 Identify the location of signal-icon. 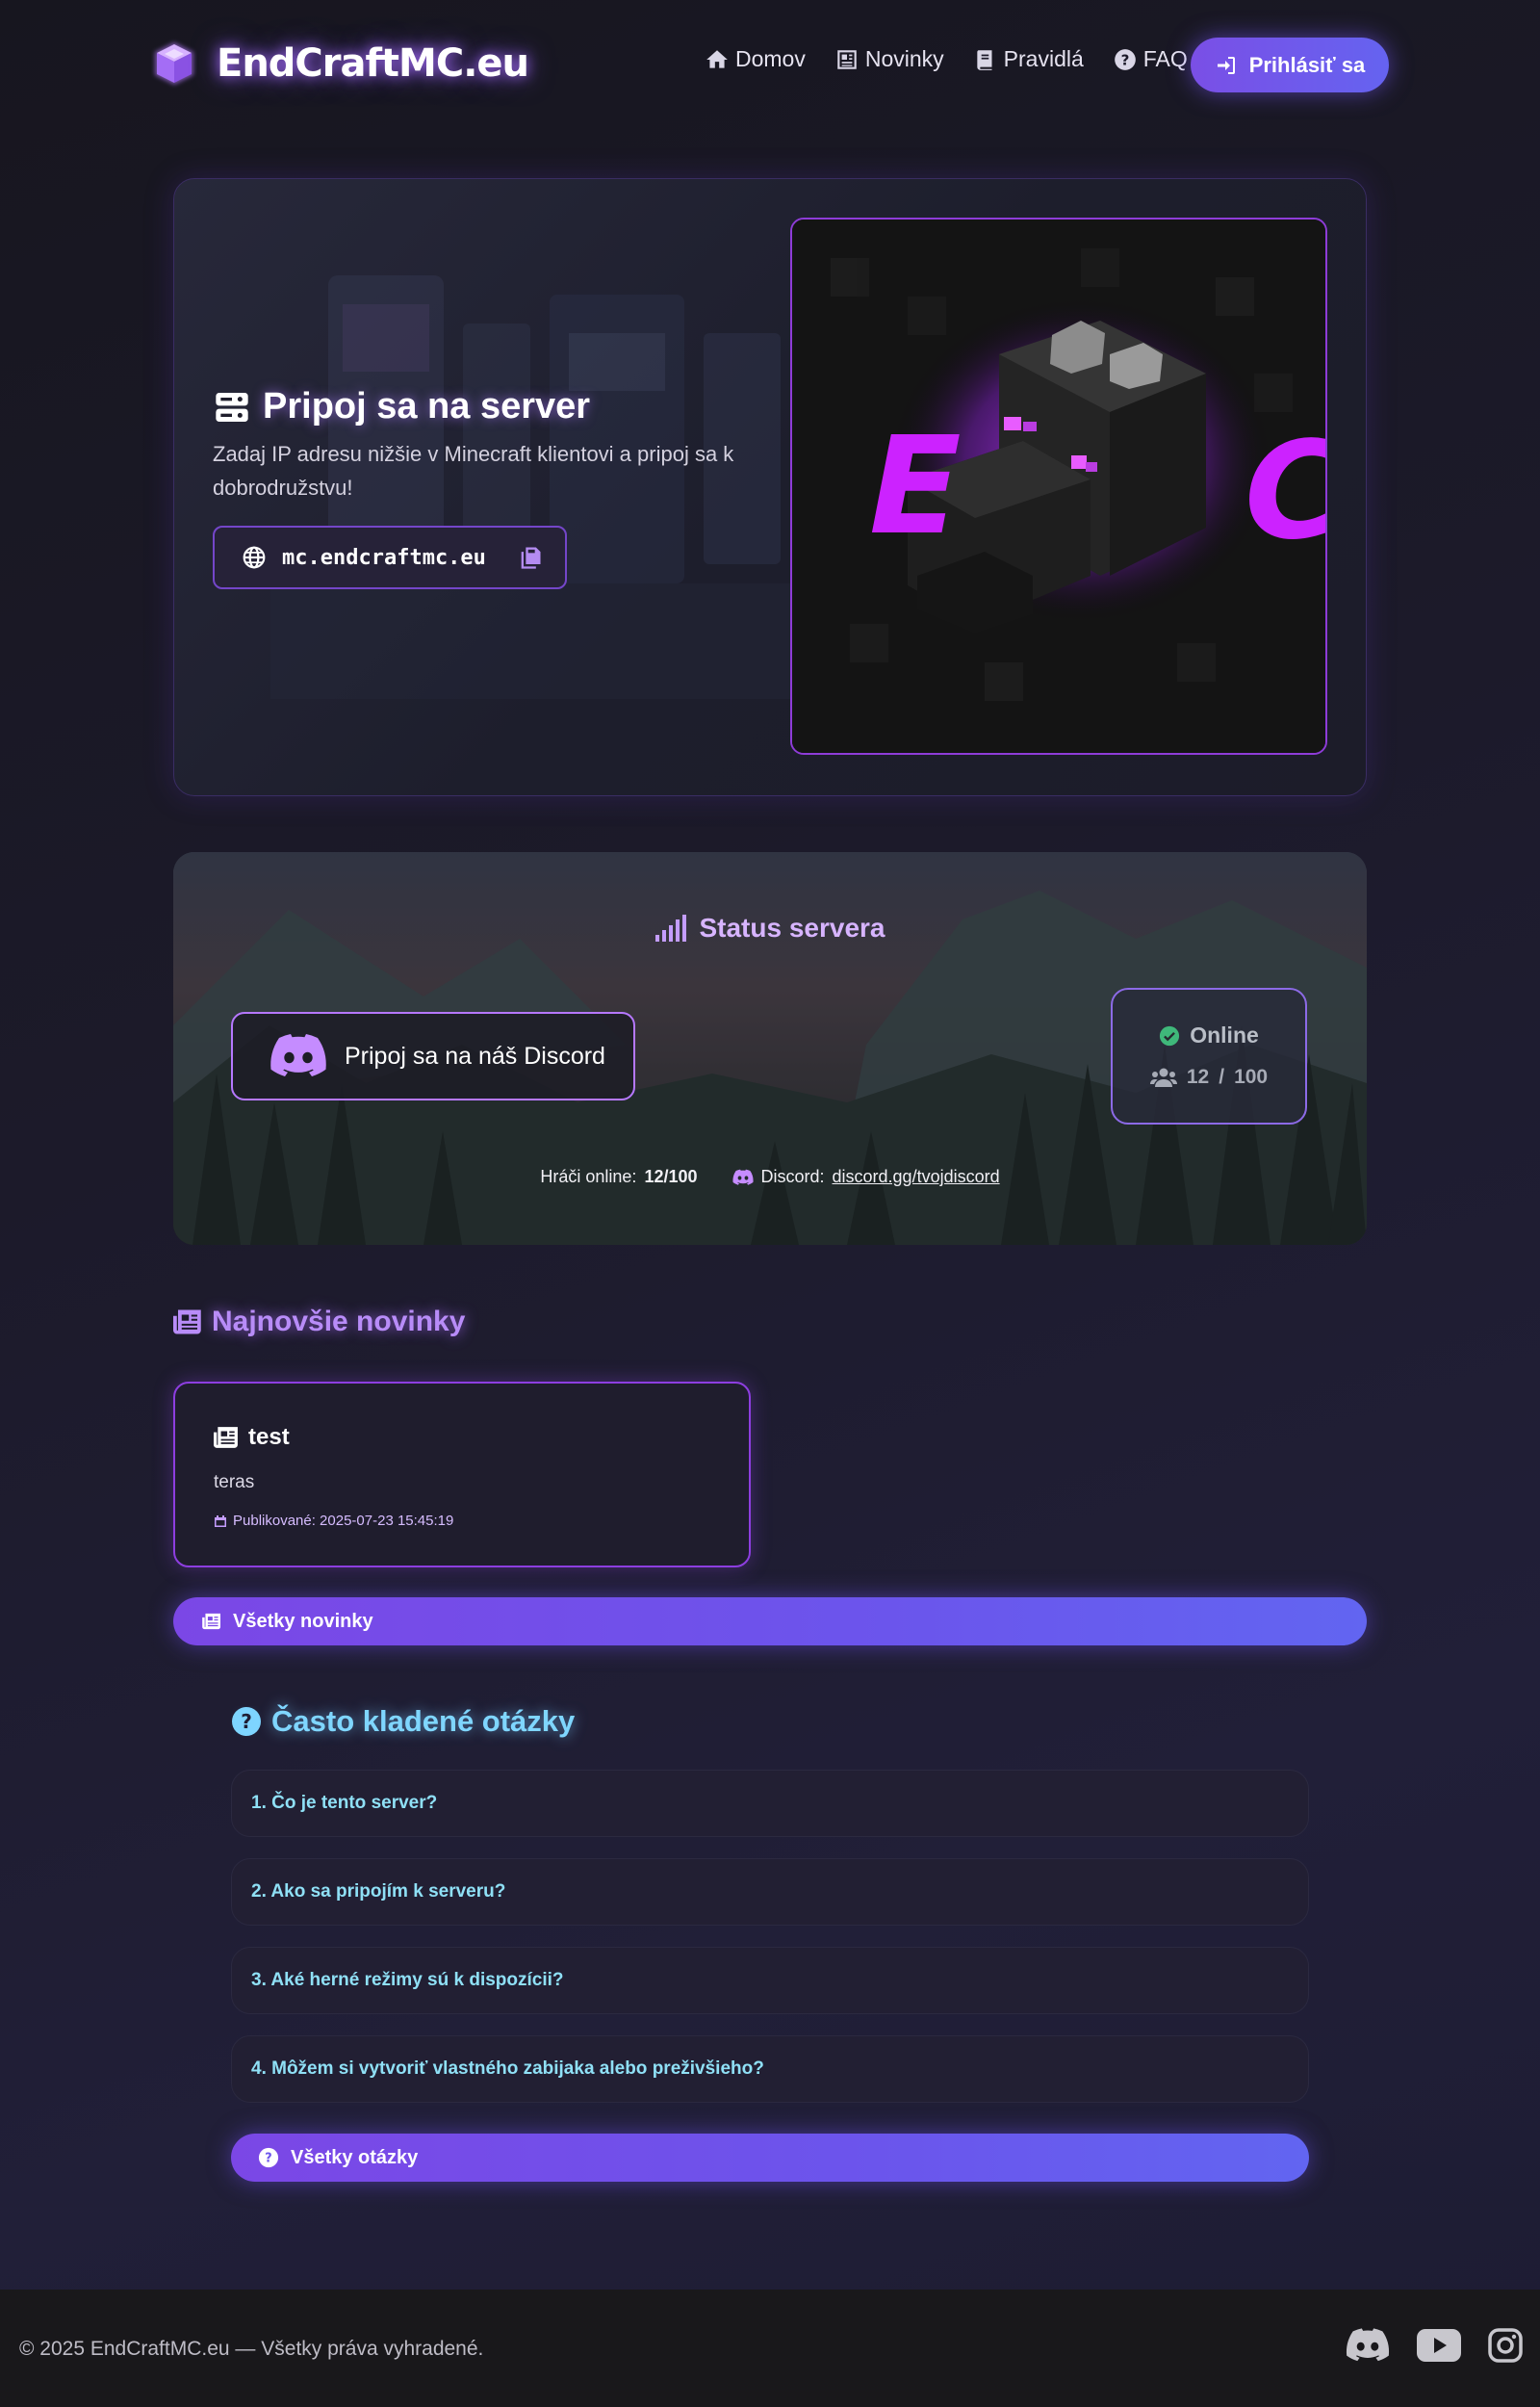
(671, 928).